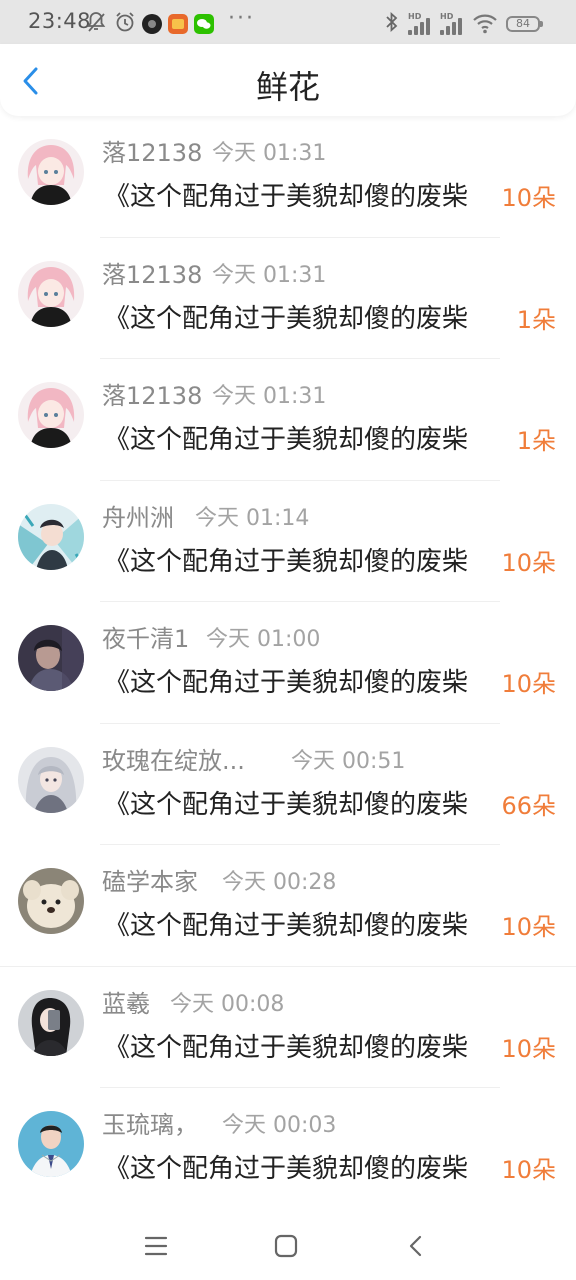  Describe the element at coordinates (241, 18) in the screenshot. I see `more-dots-icon: ···` at that location.